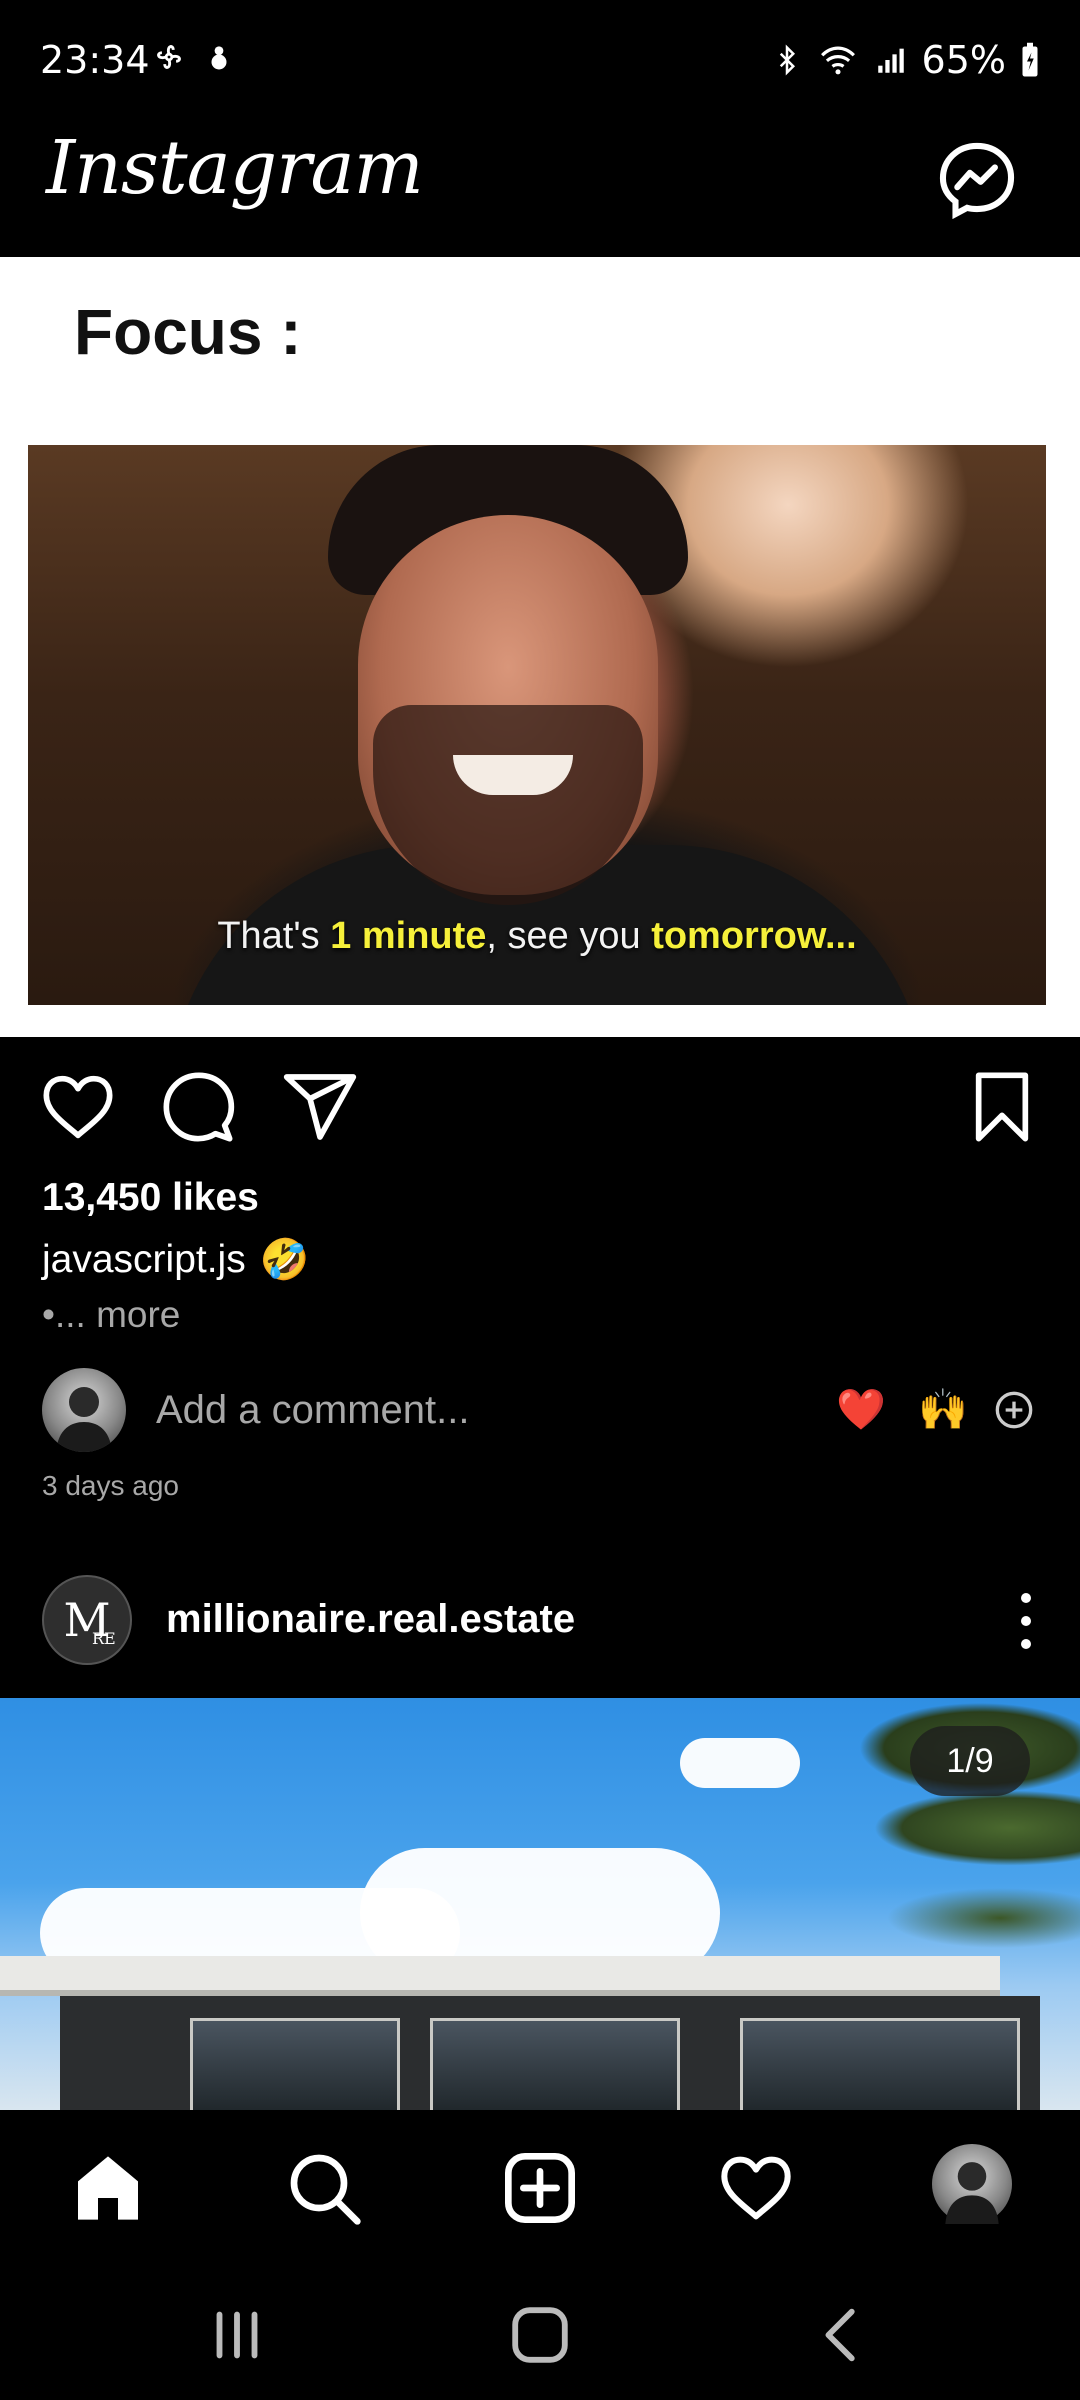  What do you see at coordinates (274, 936) in the screenshot?
I see `subtitle-part: That's` at bounding box center [274, 936].